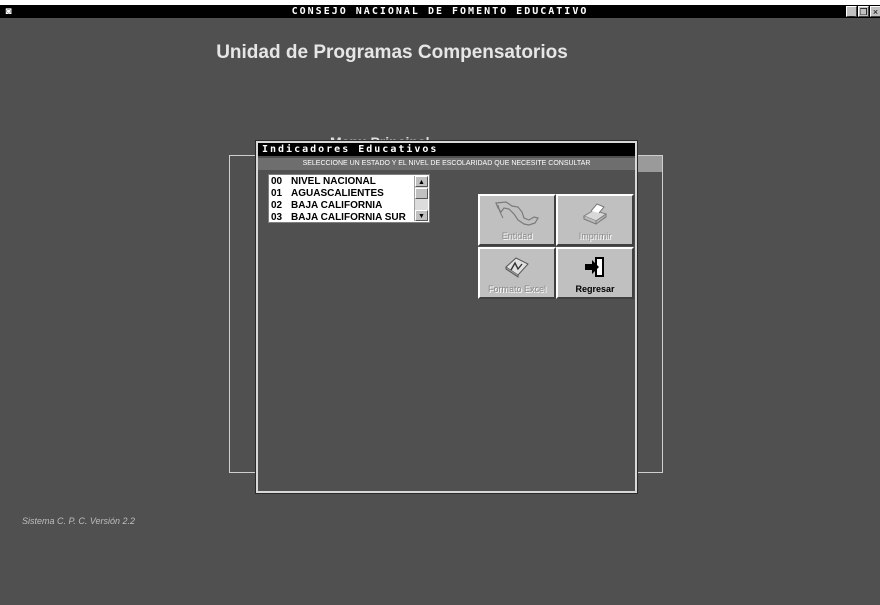 Image resolution: width=880 pixels, height=605 pixels. I want to click on list-item: 03 BAJA CALIFORNIA SUR, so click(338, 217).